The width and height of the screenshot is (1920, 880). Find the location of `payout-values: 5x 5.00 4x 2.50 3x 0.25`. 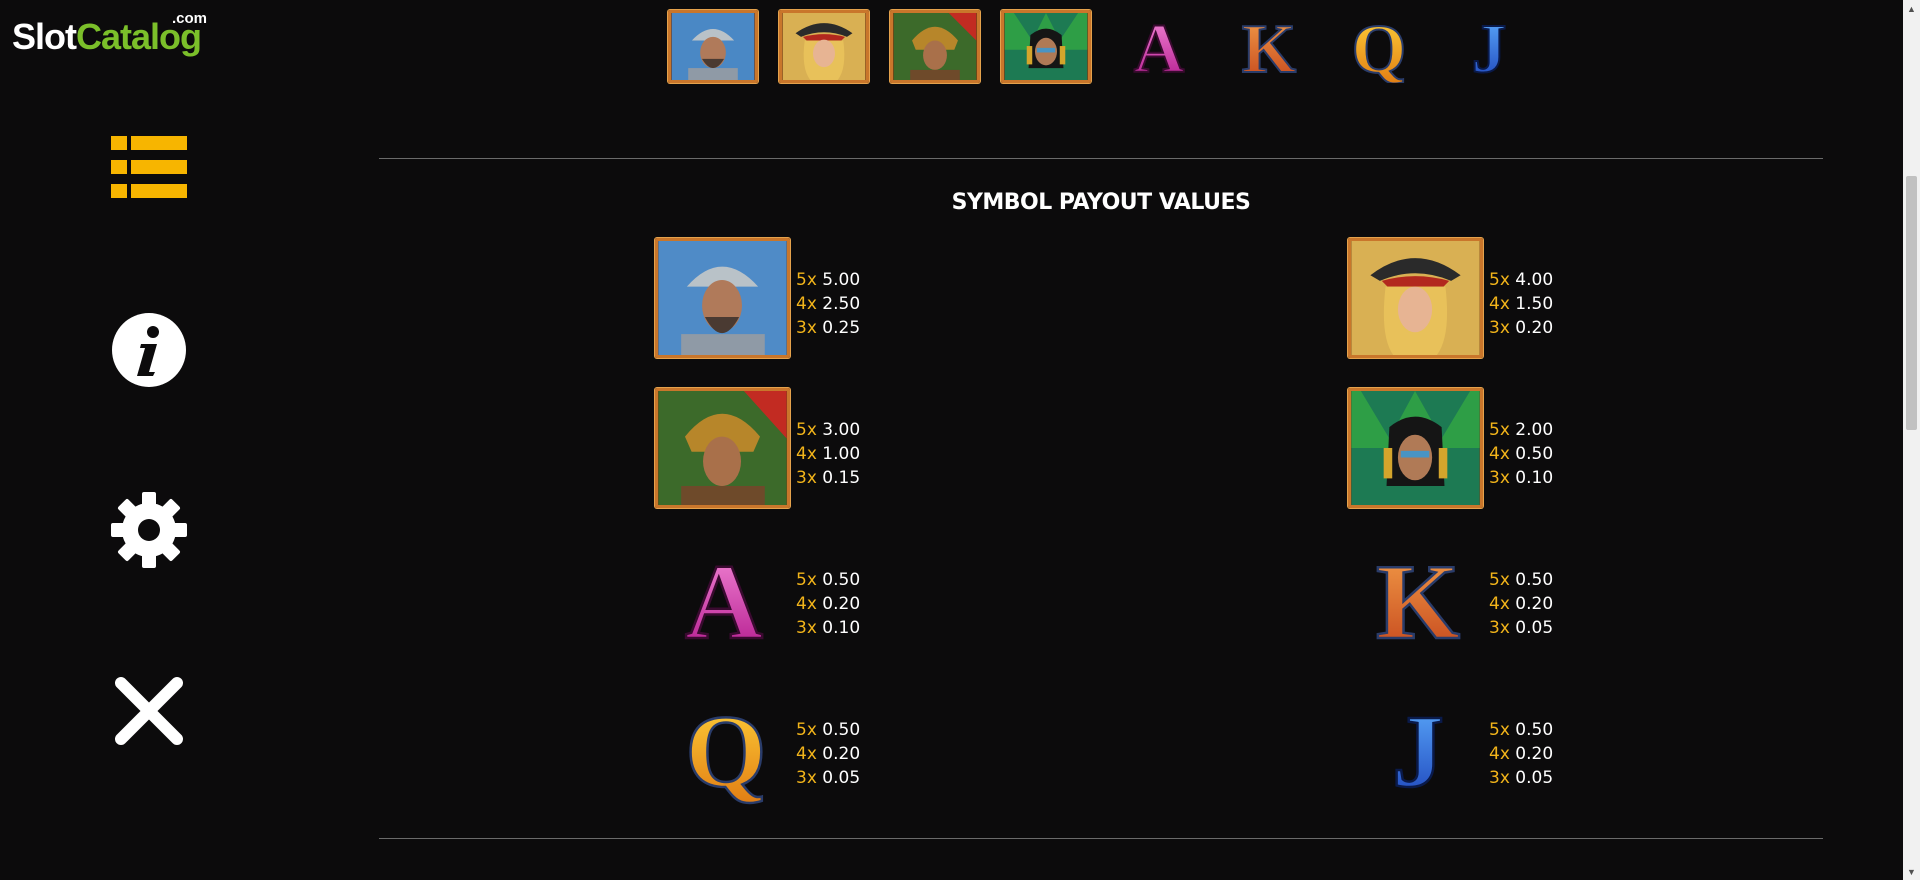

payout-values: 5x 5.00 4x 2.50 3x 0.25 is located at coordinates (828, 304).